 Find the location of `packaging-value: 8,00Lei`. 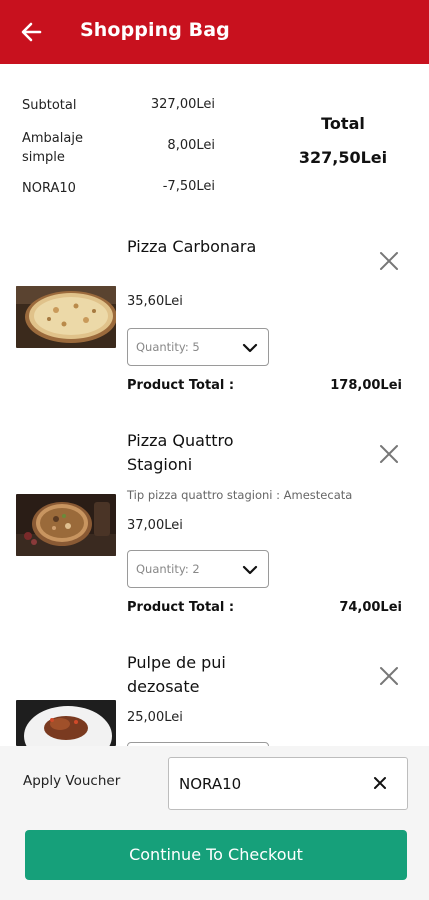

packaging-value: 8,00Lei is located at coordinates (191, 145).